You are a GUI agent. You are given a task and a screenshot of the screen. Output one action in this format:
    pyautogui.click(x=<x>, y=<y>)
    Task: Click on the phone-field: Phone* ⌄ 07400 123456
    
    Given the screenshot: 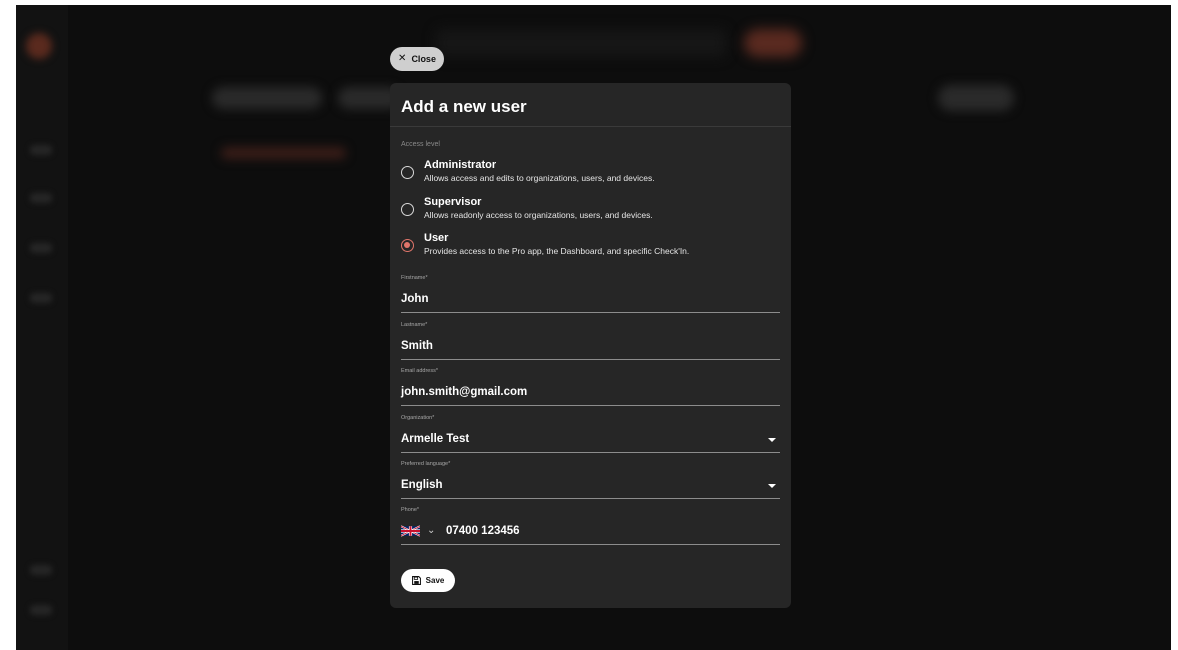 What is the action you would take?
    pyautogui.click(x=590, y=526)
    